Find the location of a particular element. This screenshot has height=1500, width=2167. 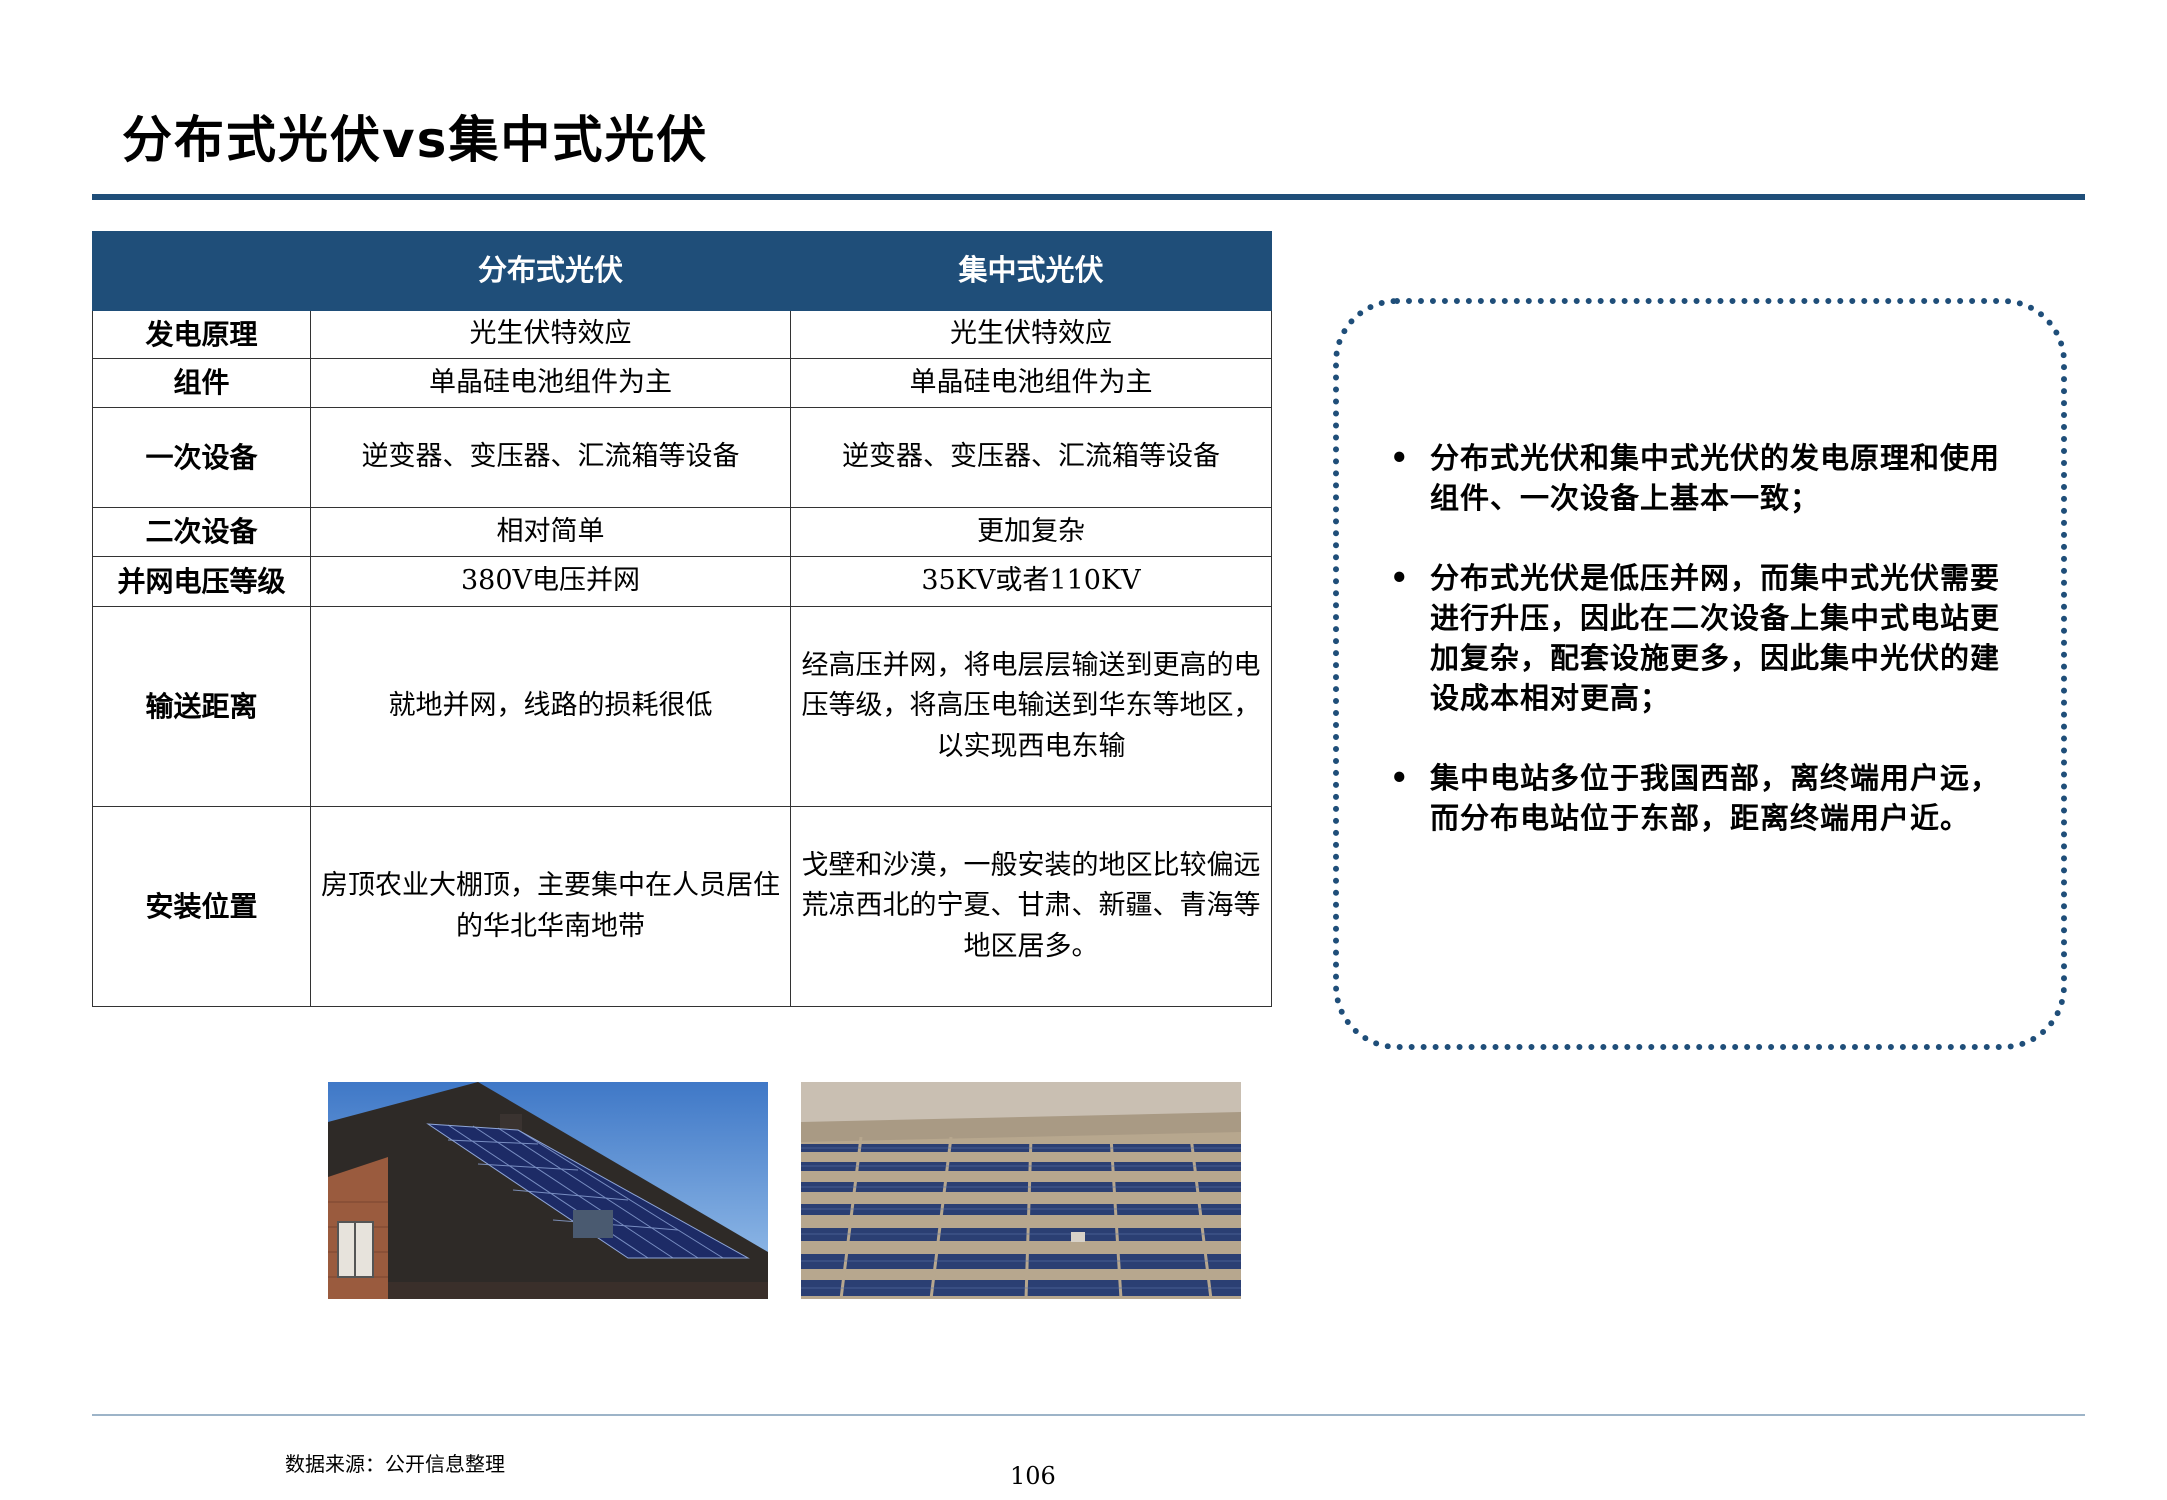

header-cell-empty is located at coordinates (201, 271).